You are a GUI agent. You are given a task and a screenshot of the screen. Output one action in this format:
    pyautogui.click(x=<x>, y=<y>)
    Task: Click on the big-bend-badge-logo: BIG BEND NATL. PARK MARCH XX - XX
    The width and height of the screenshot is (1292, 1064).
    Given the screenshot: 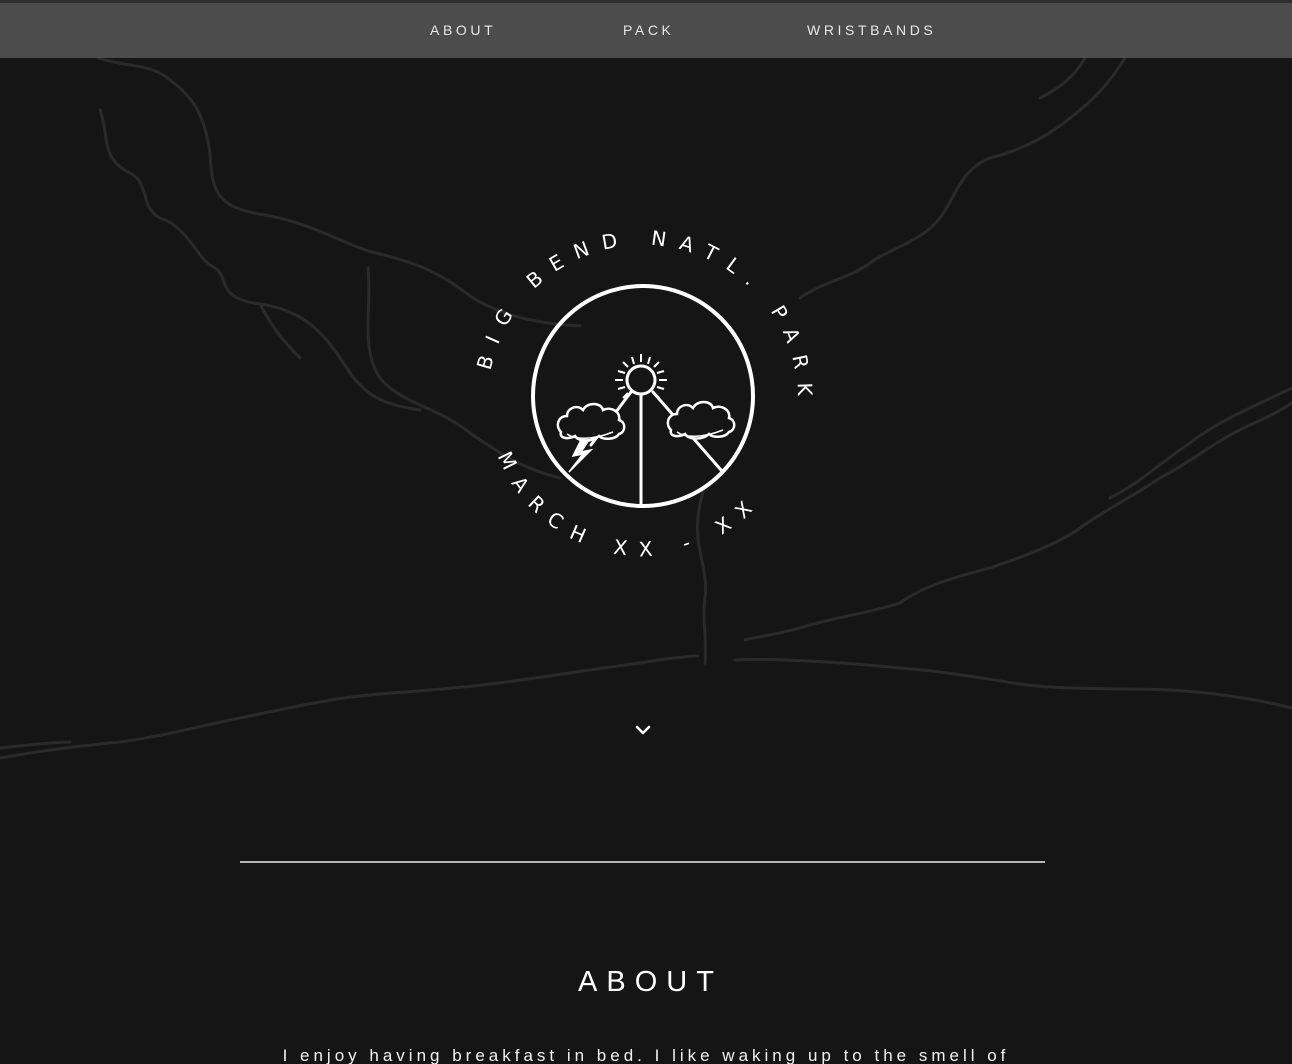 What is the action you would take?
    pyautogui.click(x=638, y=394)
    